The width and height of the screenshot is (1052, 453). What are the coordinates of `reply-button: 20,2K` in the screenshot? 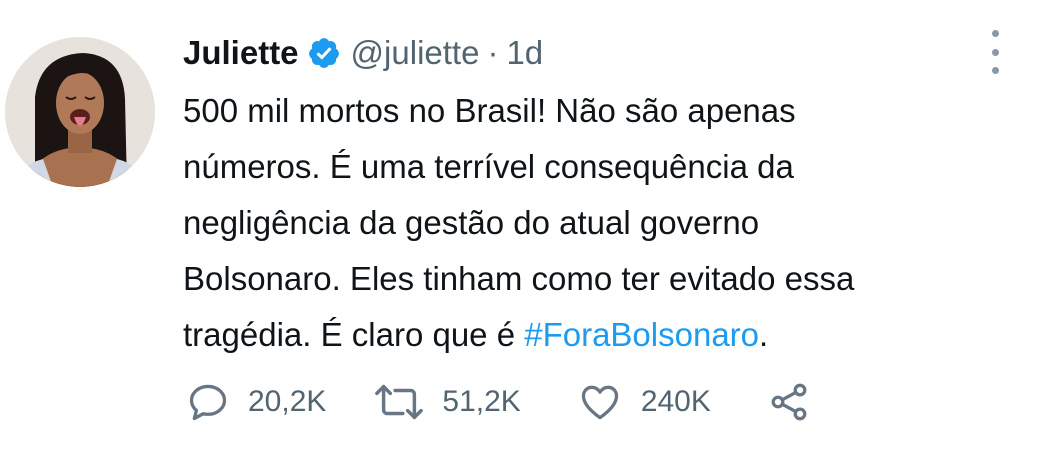 It's located at (256, 402).